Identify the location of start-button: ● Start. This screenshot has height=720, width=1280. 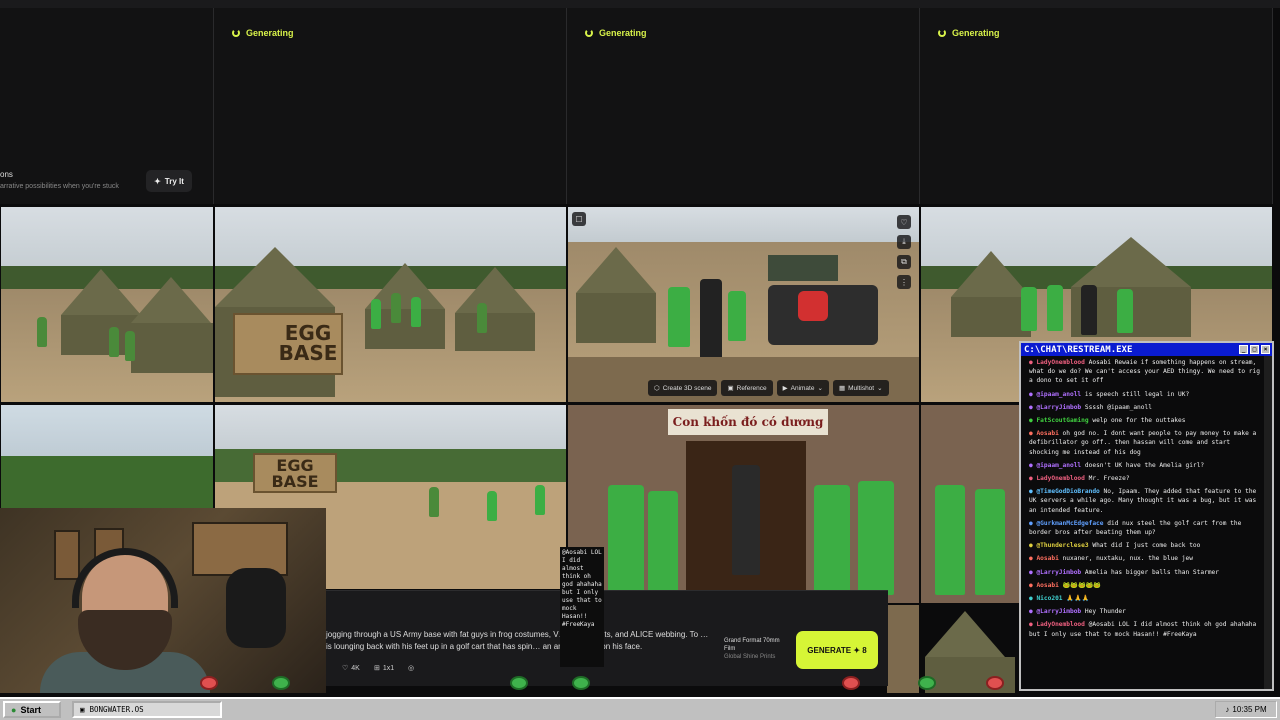
(32, 709).